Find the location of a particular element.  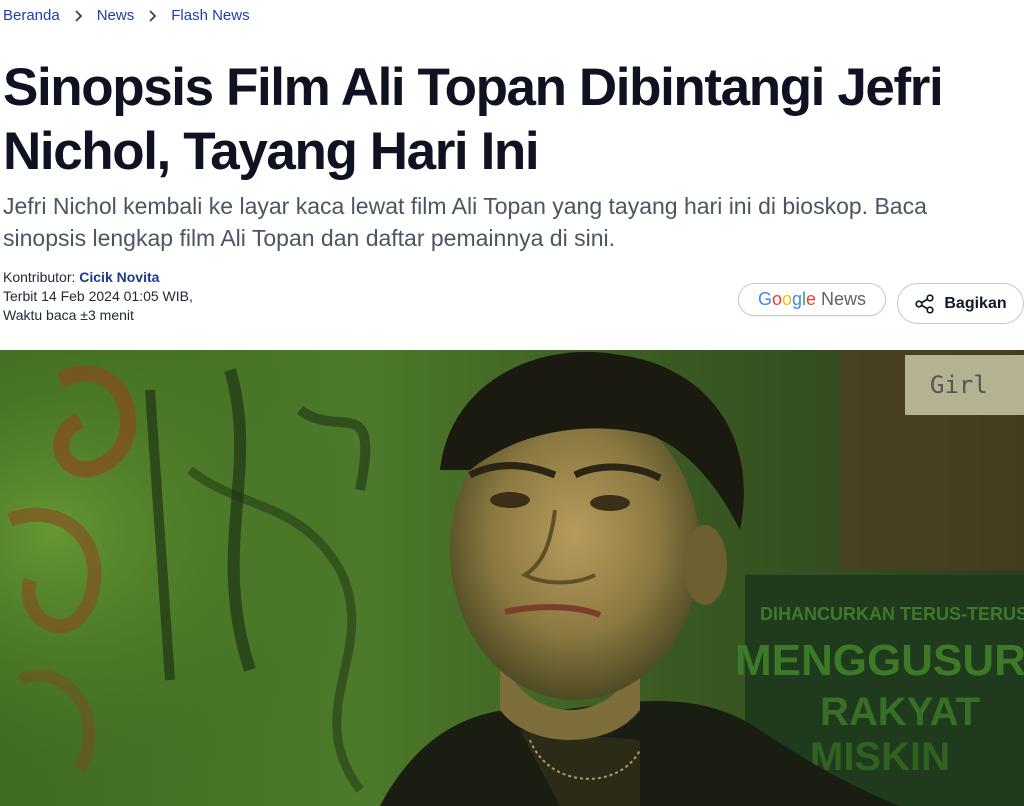

publish-date: Terbit 14 Feb 2024 01:05 WIB, is located at coordinates (98, 296).